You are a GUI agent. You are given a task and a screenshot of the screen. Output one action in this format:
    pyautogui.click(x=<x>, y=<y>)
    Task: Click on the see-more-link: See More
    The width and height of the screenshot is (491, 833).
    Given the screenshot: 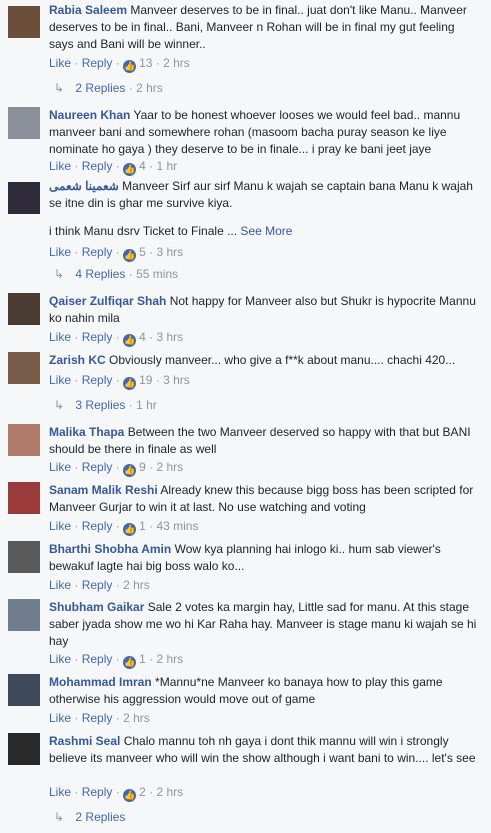 What is the action you would take?
    pyautogui.click(x=266, y=231)
    